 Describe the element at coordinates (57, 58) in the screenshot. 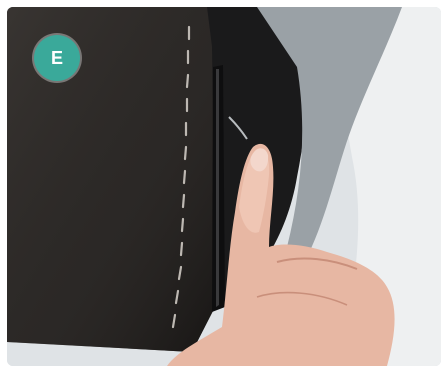

I see `step-badge: E` at that location.